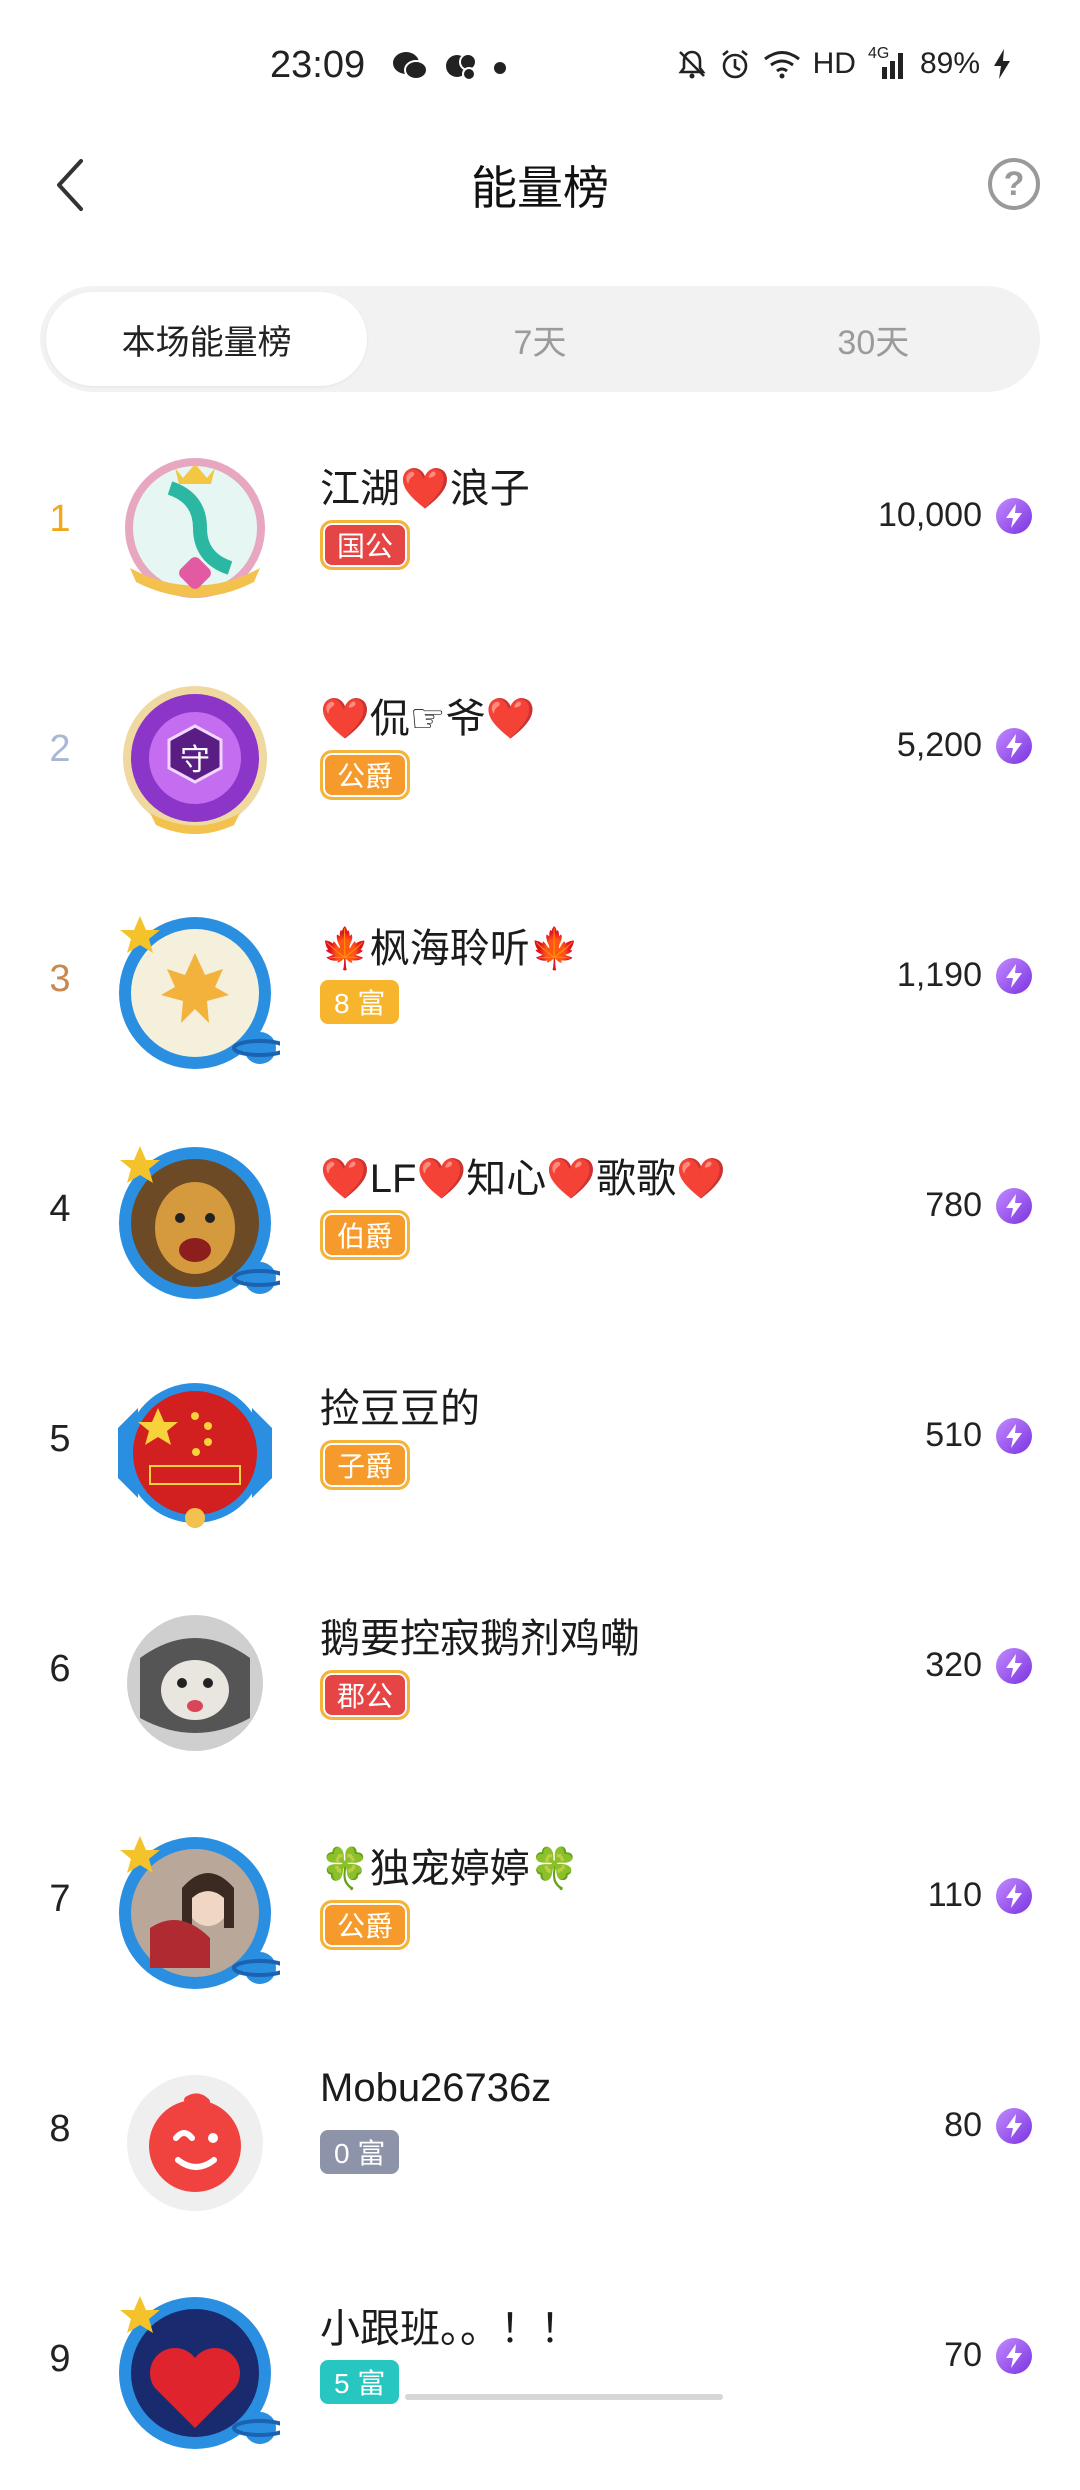 The image size is (1080, 2490). Describe the element at coordinates (540, 535) in the screenshot. I see `ranking-row: 1 江湖❤️浪子 国公 10,000` at that location.